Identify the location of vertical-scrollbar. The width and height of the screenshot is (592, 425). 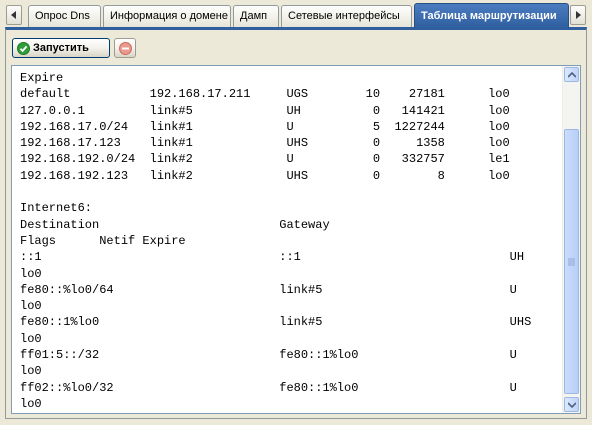
(571, 239).